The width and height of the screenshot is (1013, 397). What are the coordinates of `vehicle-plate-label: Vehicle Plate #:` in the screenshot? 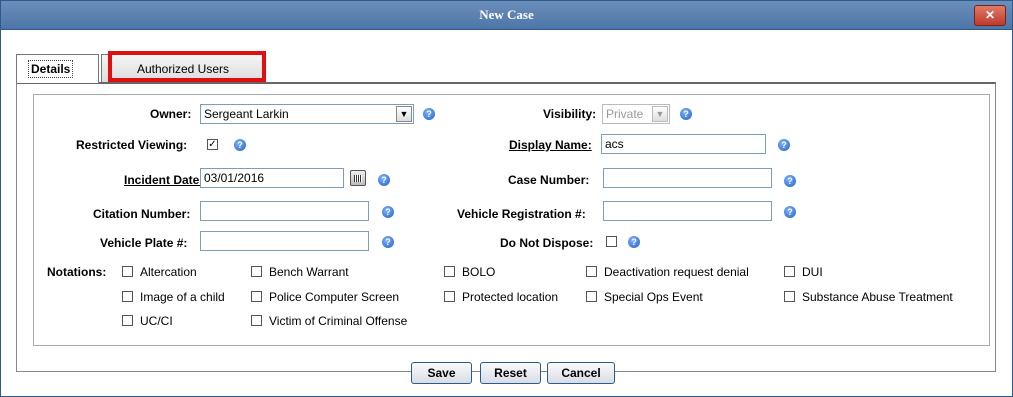 It's located at (144, 243).